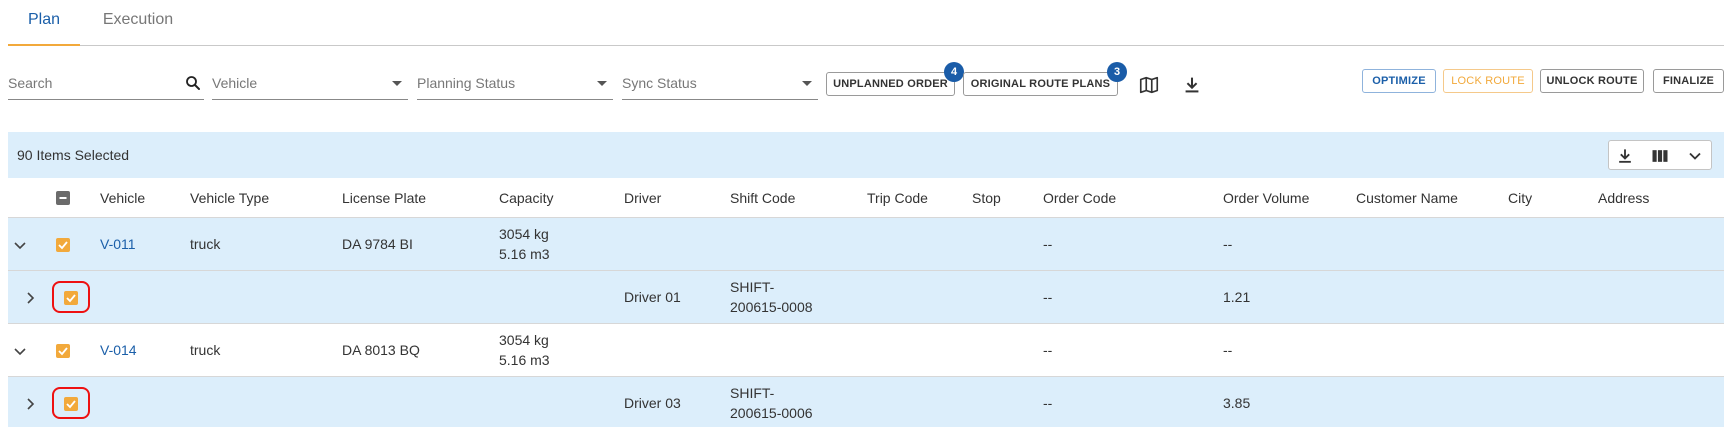 The width and height of the screenshot is (1731, 427). I want to click on search-placeholder: Search, so click(30, 83).